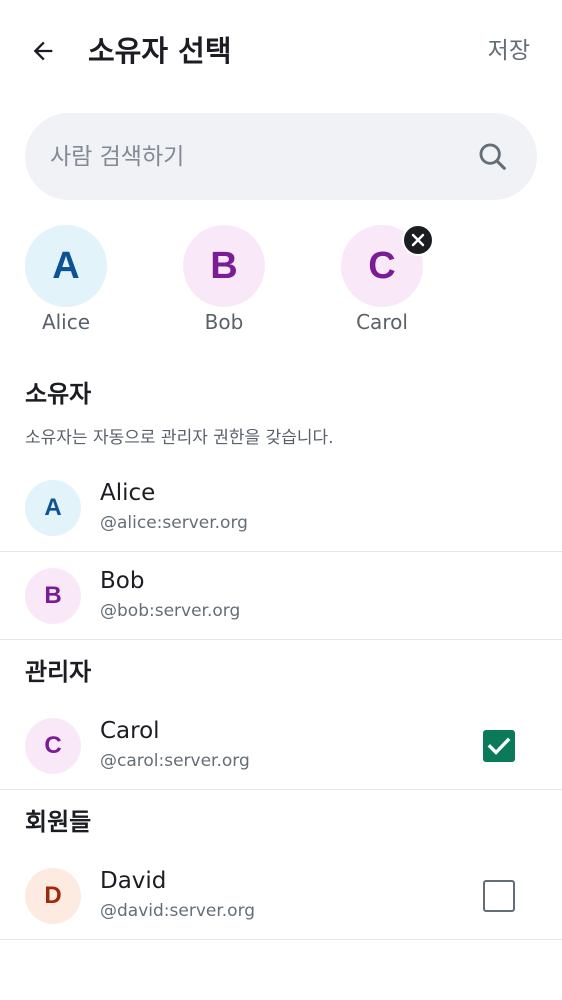  I want to click on check-icon, so click(499, 746).